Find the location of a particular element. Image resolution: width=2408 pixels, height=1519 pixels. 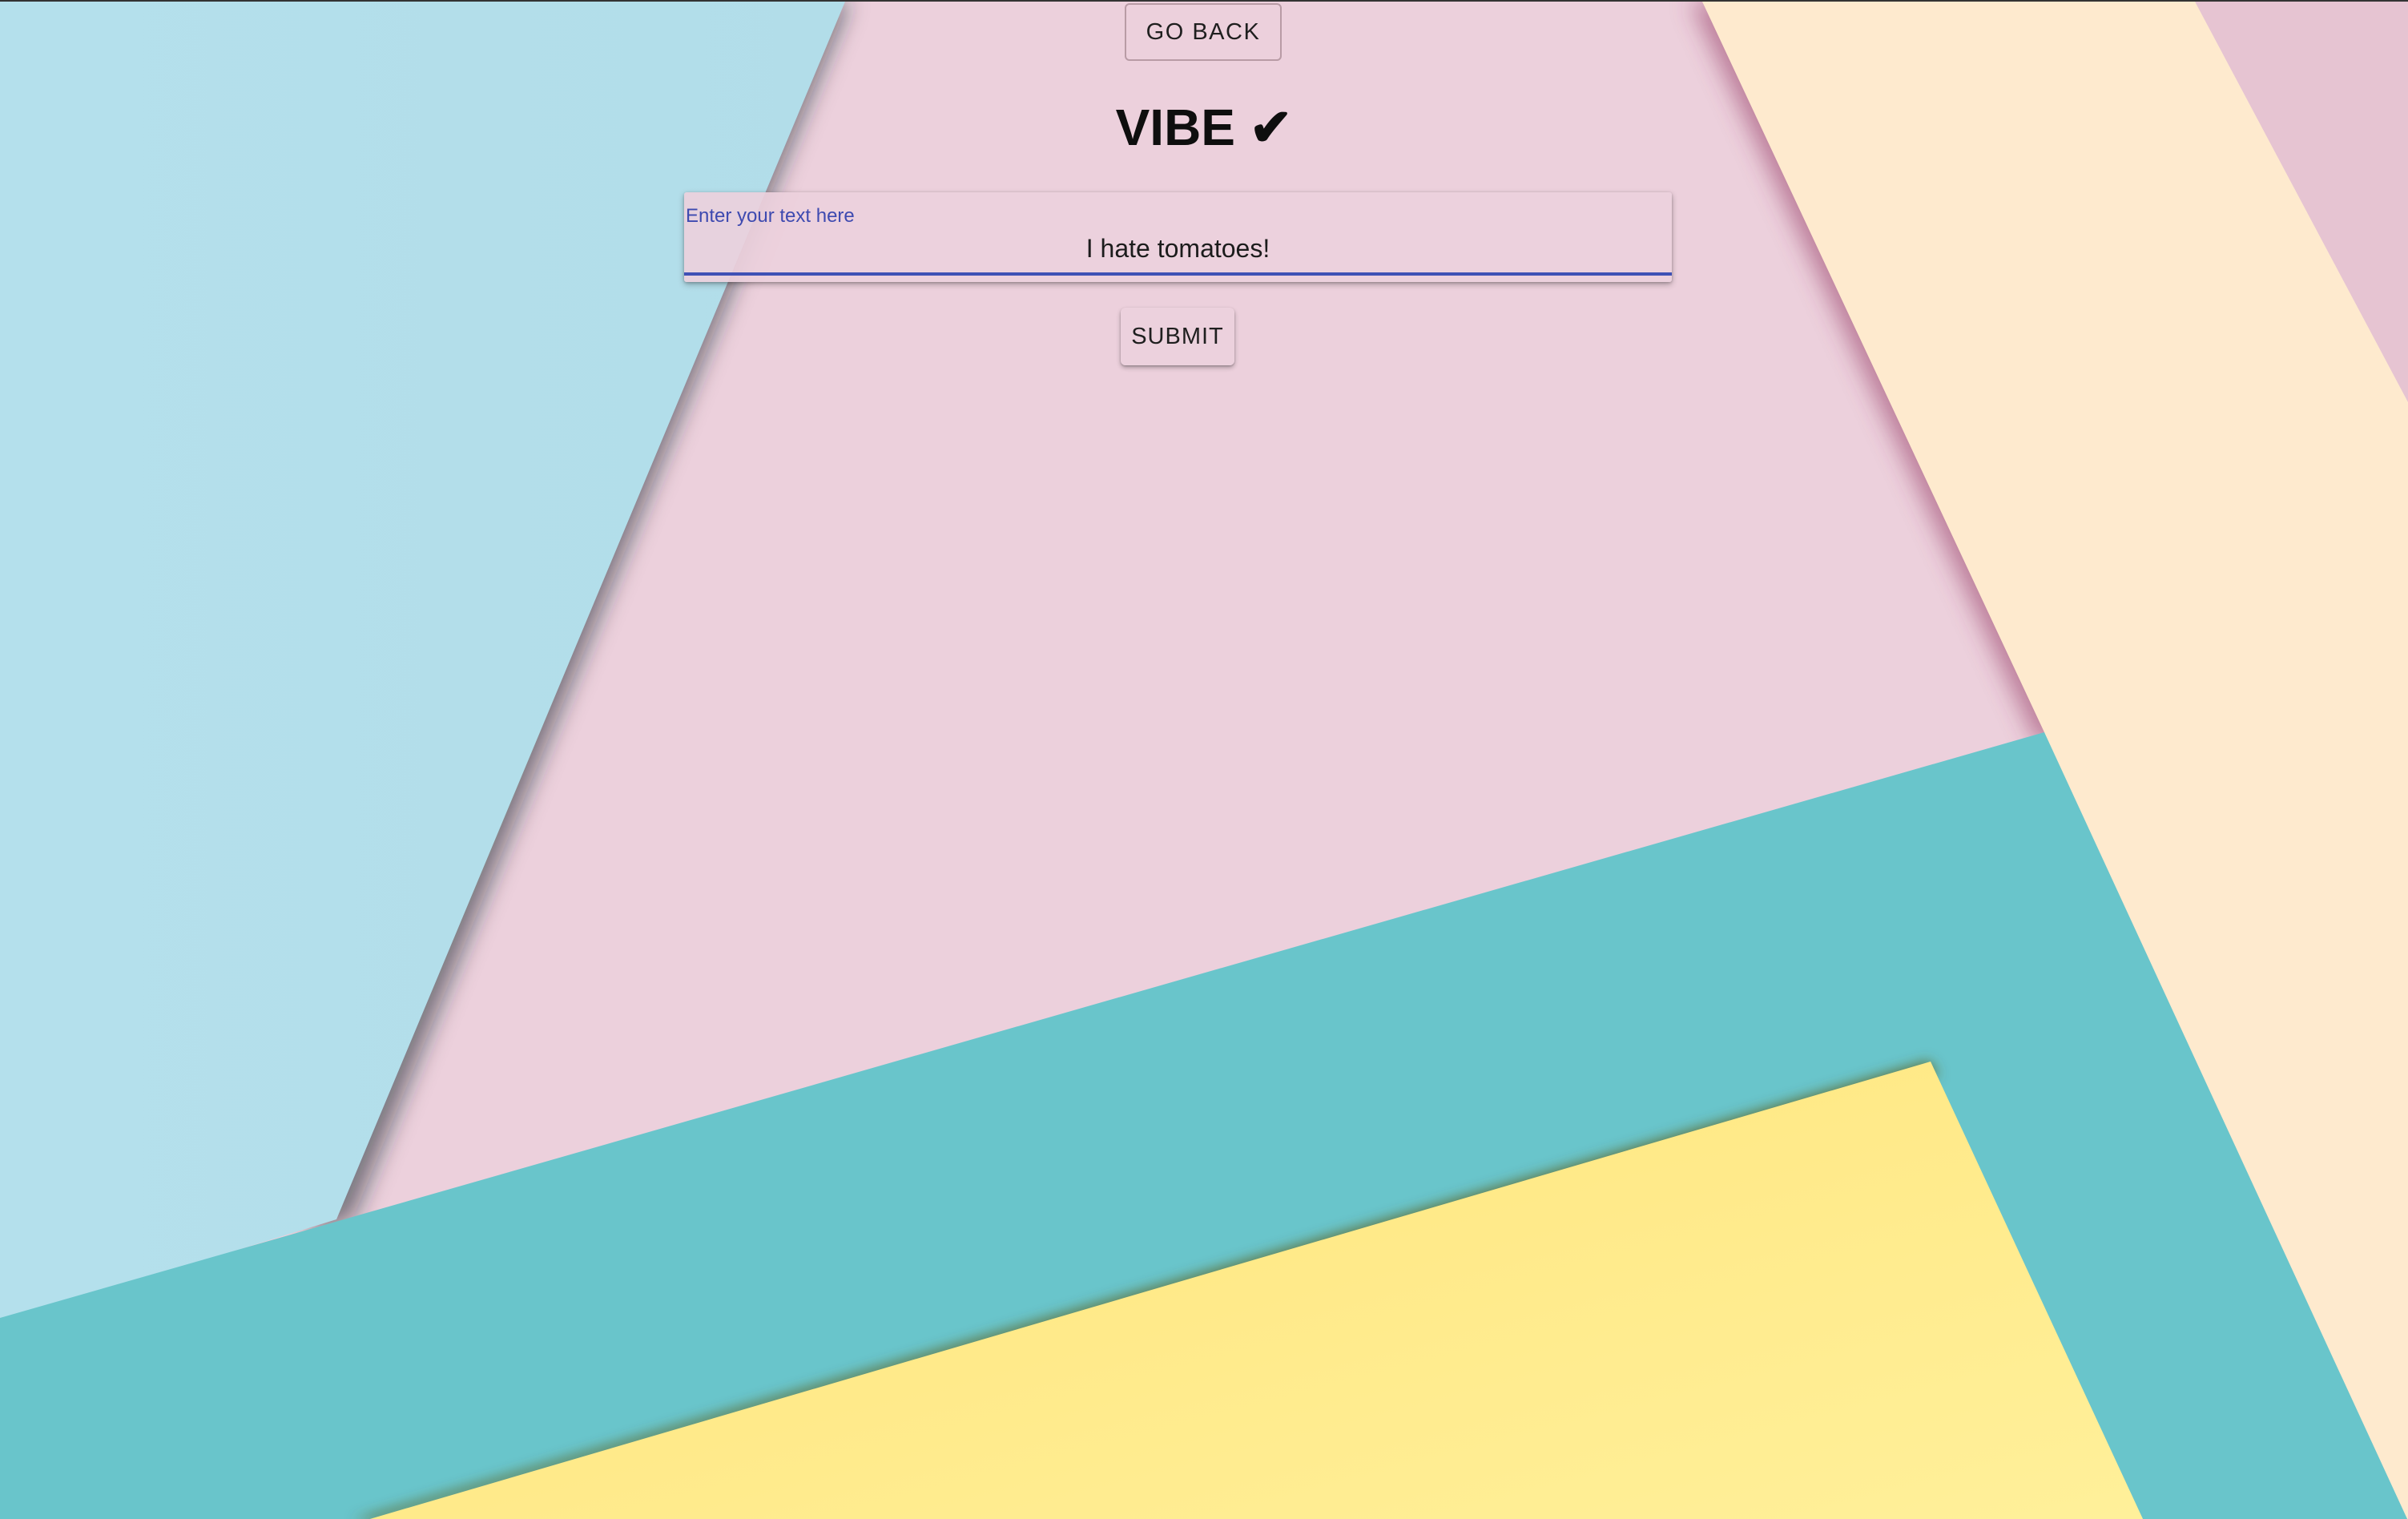

text-input-label: Enter your text here is located at coordinates (770, 216).